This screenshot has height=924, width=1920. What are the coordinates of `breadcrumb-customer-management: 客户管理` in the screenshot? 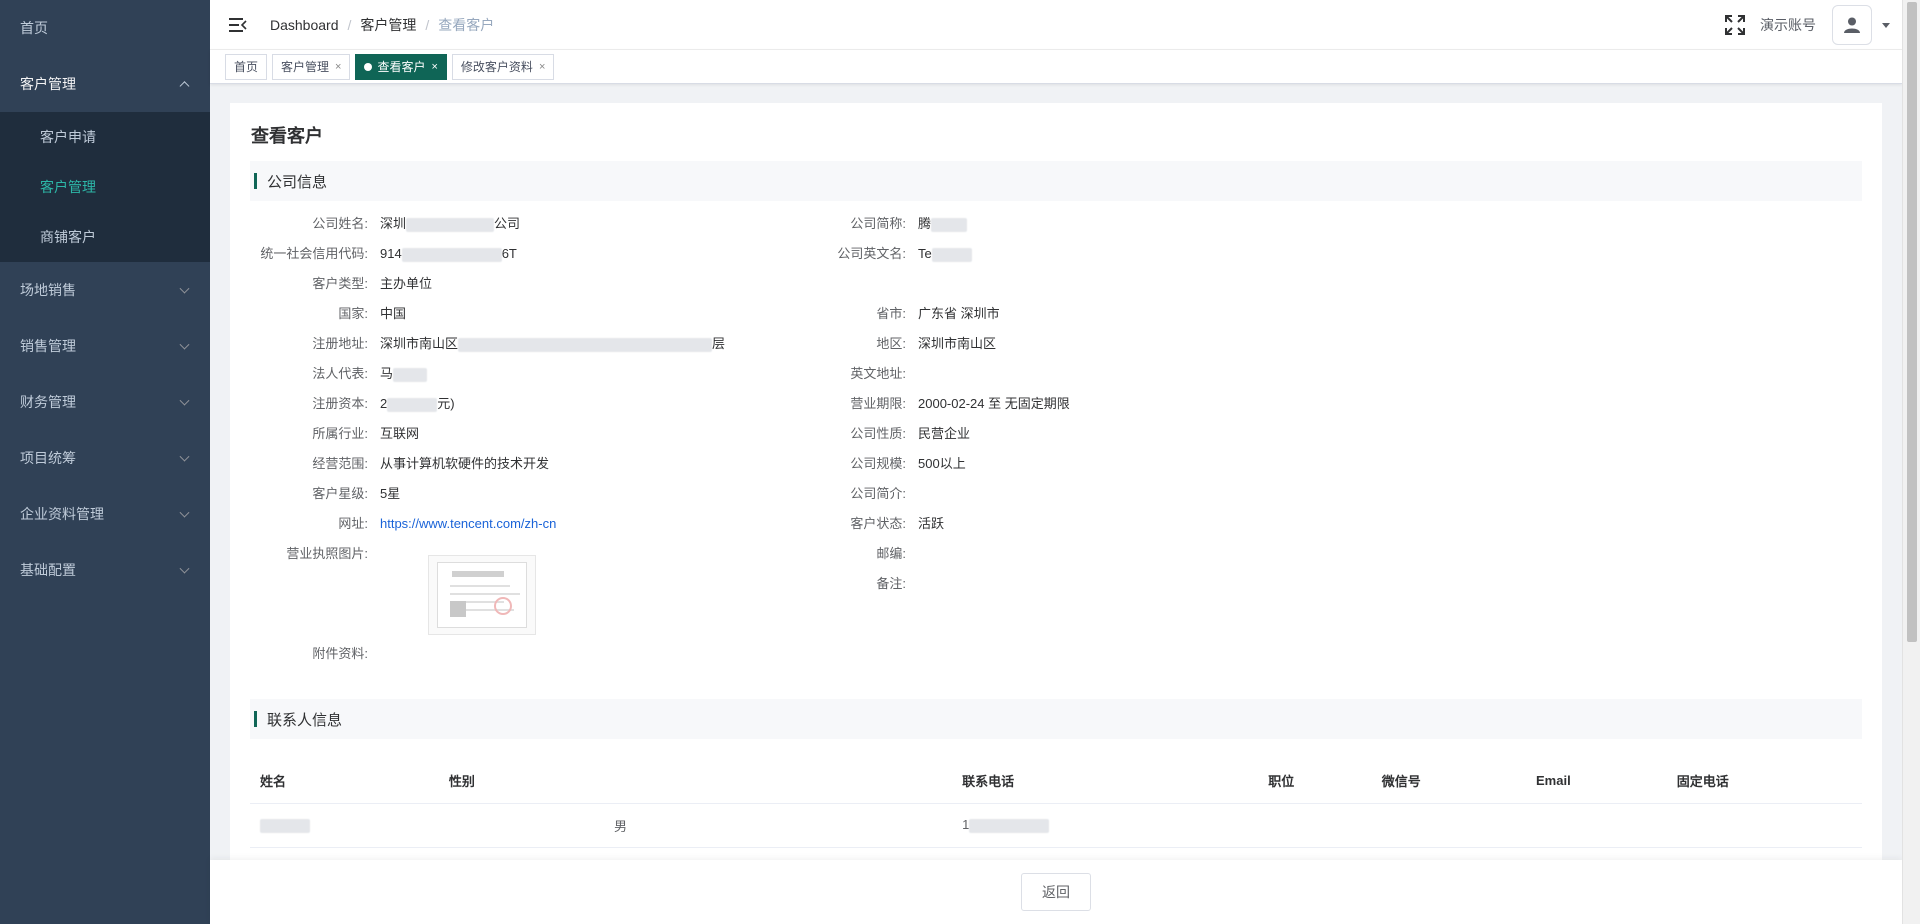 It's located at (388, 25).